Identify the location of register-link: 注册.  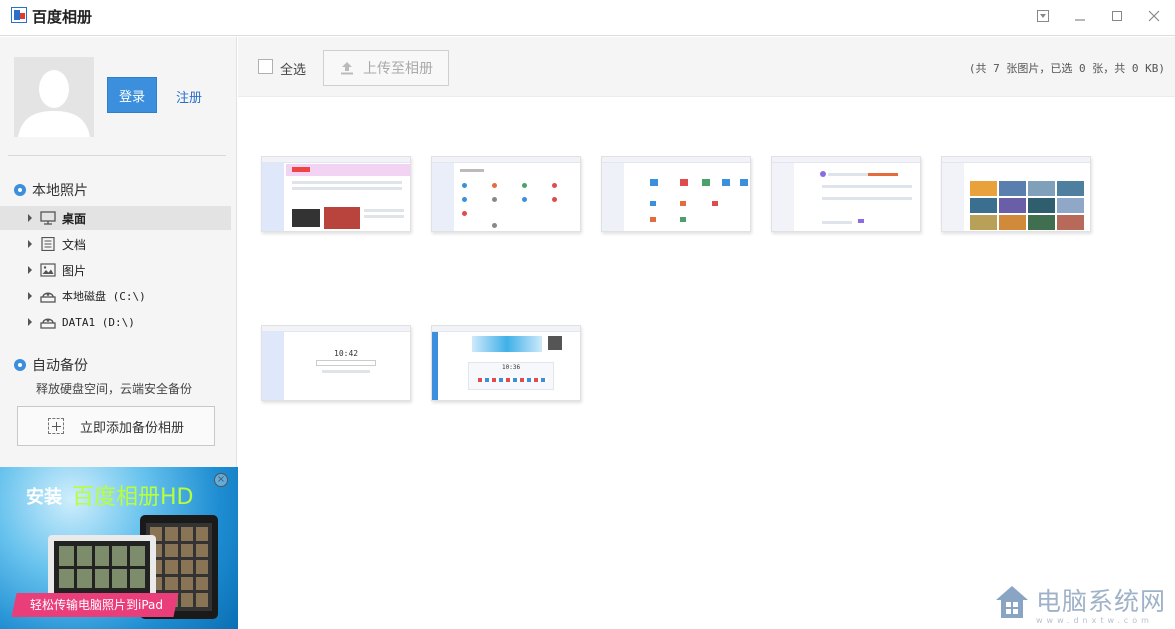
(189, 96).